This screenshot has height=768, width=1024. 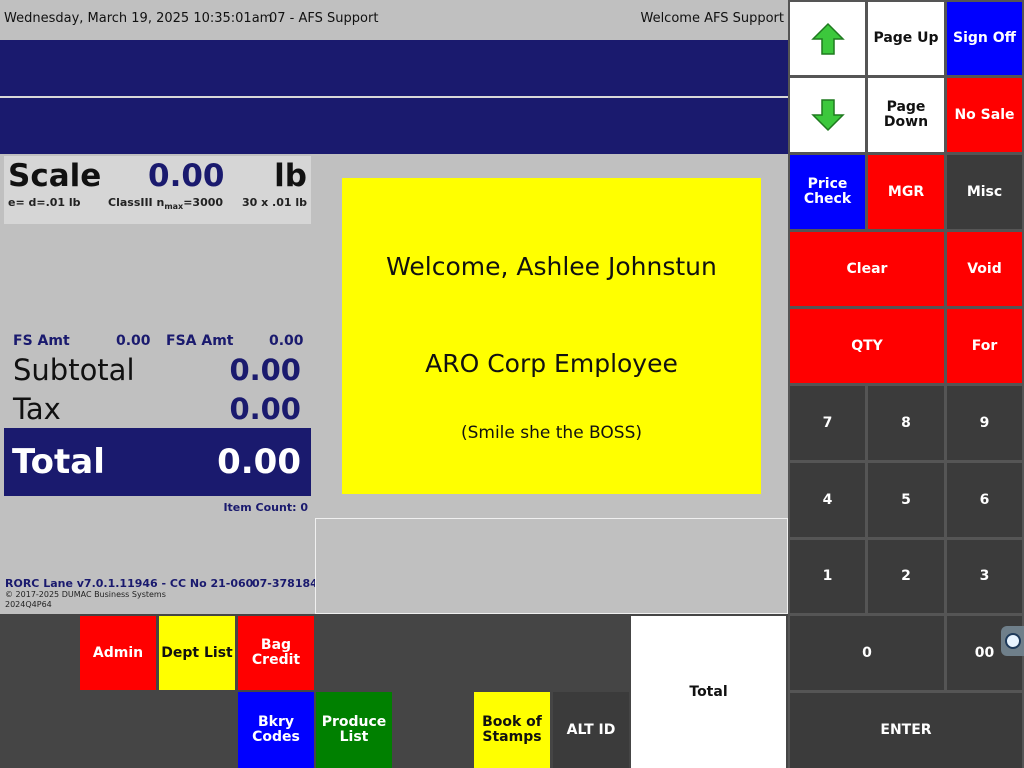 I want to click on price-check-button: Price Check, so click(x=827, y=192).